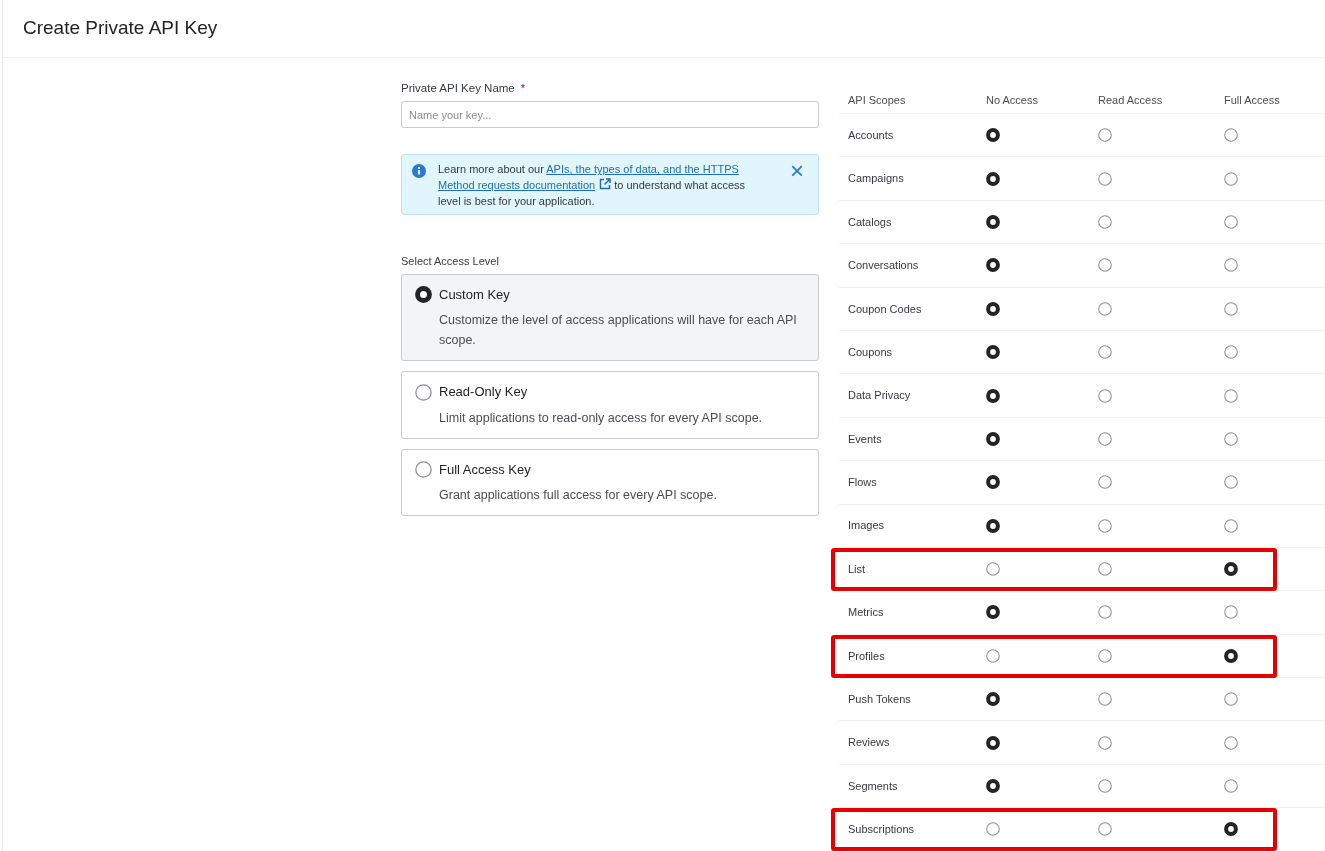 The image size is (1325, 851). What do you see at coordinates (450, 262) in the screenshot?
I see `section-label: Select Access Level` at bounding box center [450, 262].